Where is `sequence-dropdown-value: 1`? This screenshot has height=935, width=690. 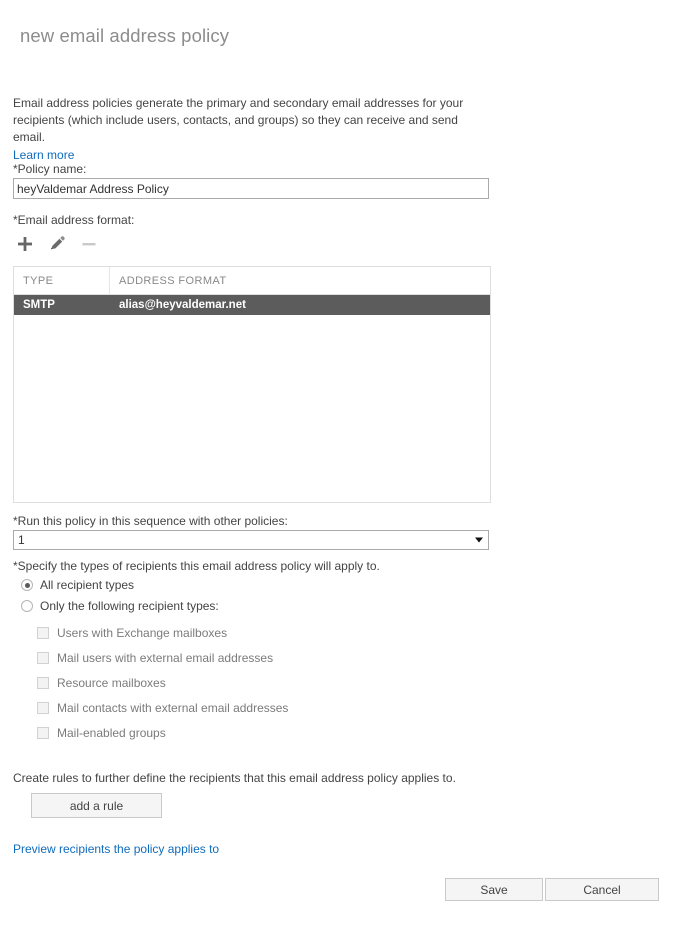 sequence-dropdown-value: 1 is located at coordinates (251, 540).